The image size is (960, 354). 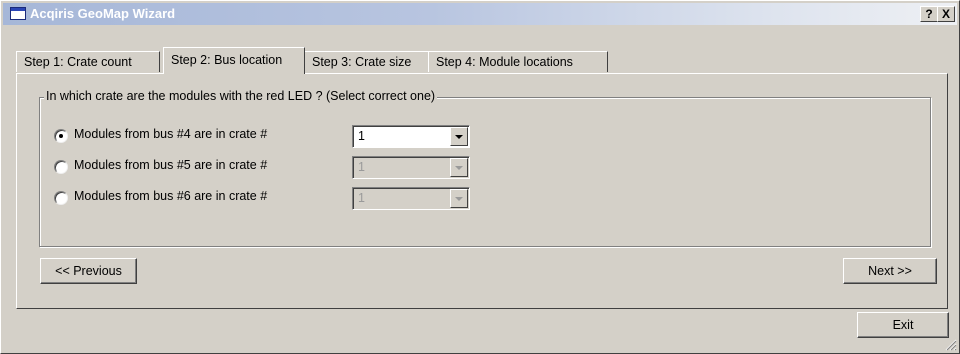 I want to click on window-title: Acqiris GeoMap Wizard, so click(x=103, y=13).